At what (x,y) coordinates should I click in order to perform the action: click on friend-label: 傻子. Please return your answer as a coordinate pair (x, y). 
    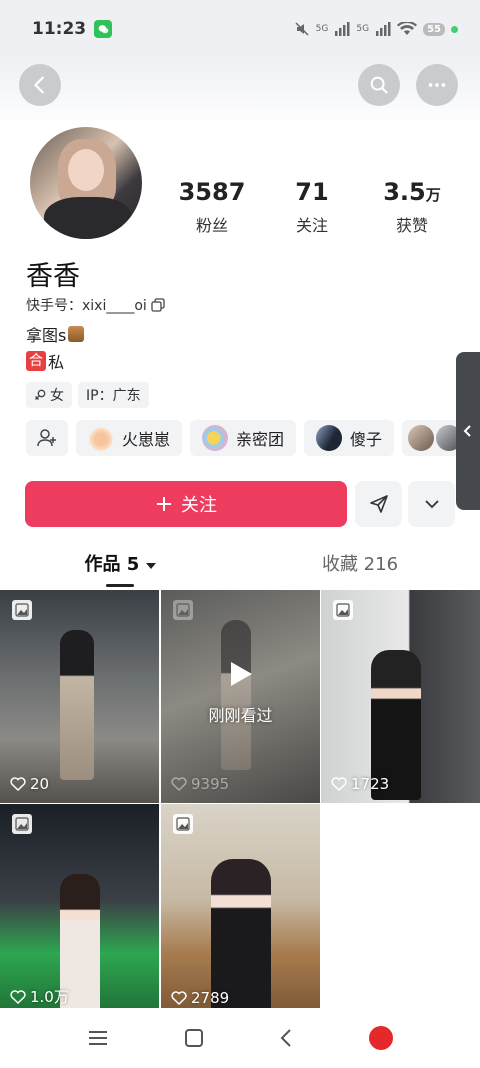
    Looking at the image, I should click on (366, 439).